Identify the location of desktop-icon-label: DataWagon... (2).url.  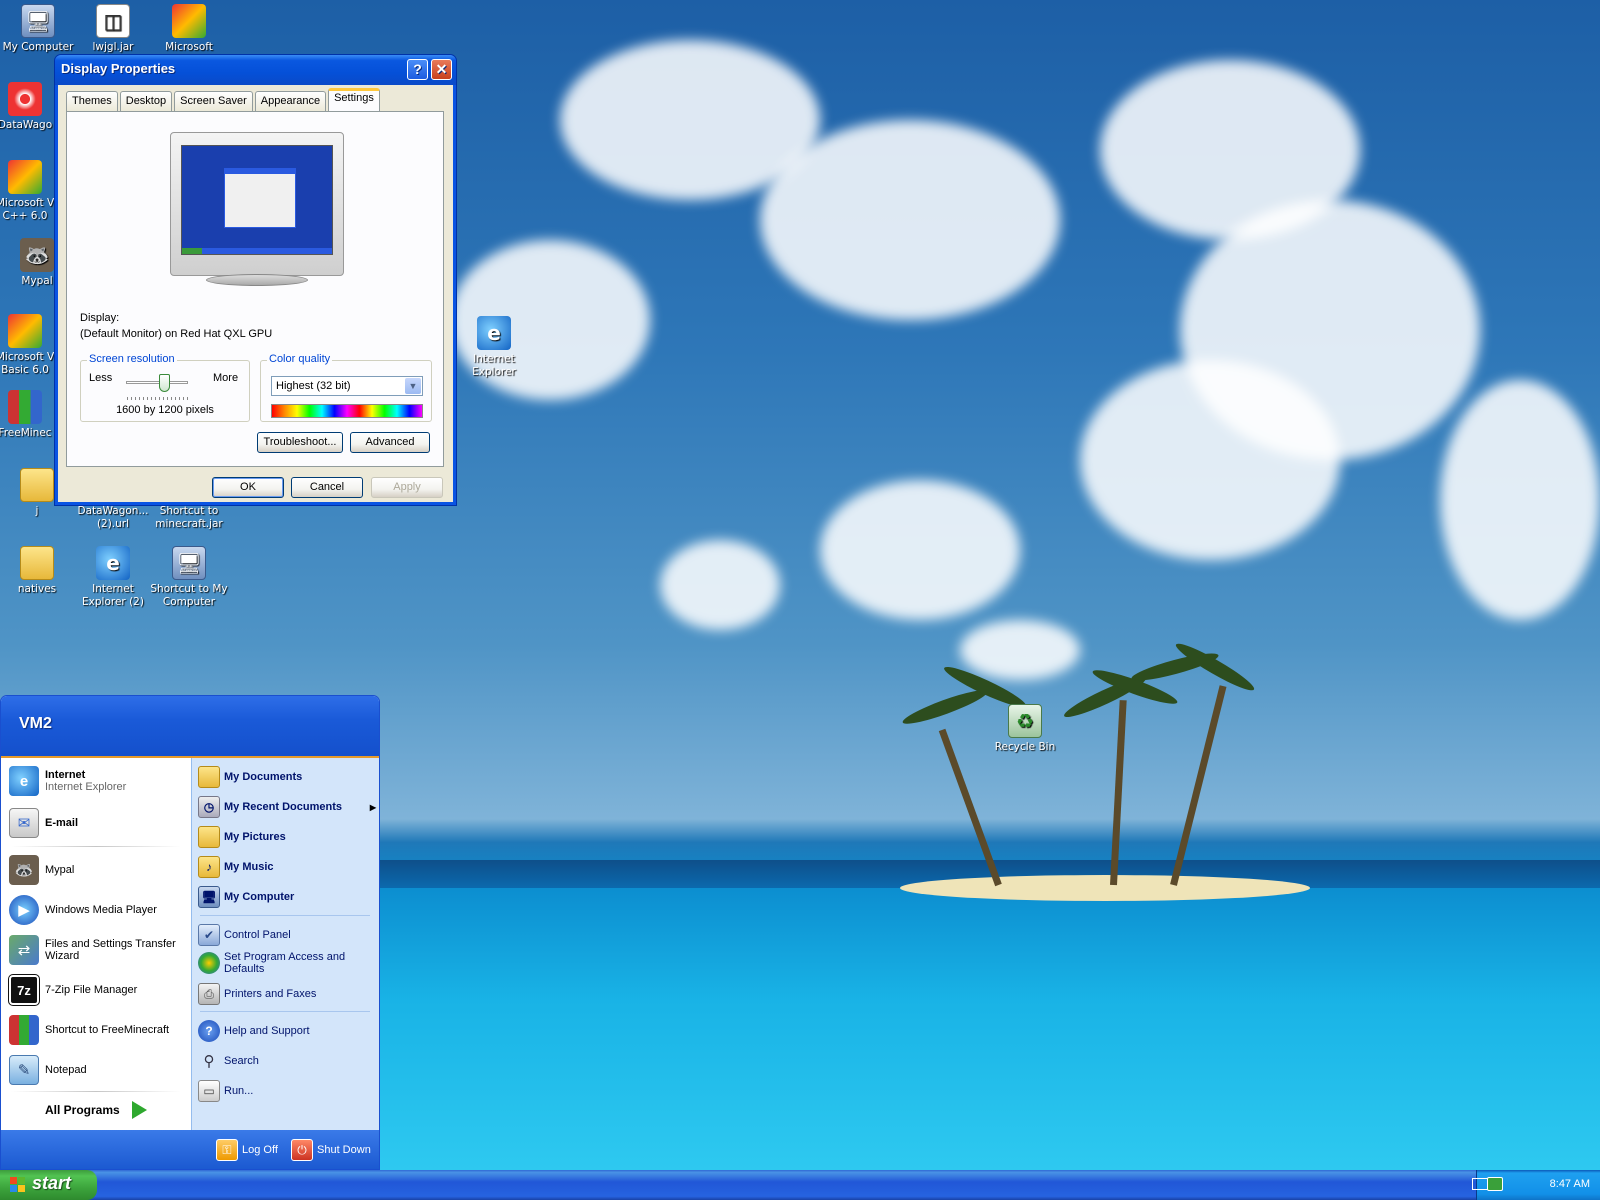
(113, 517).